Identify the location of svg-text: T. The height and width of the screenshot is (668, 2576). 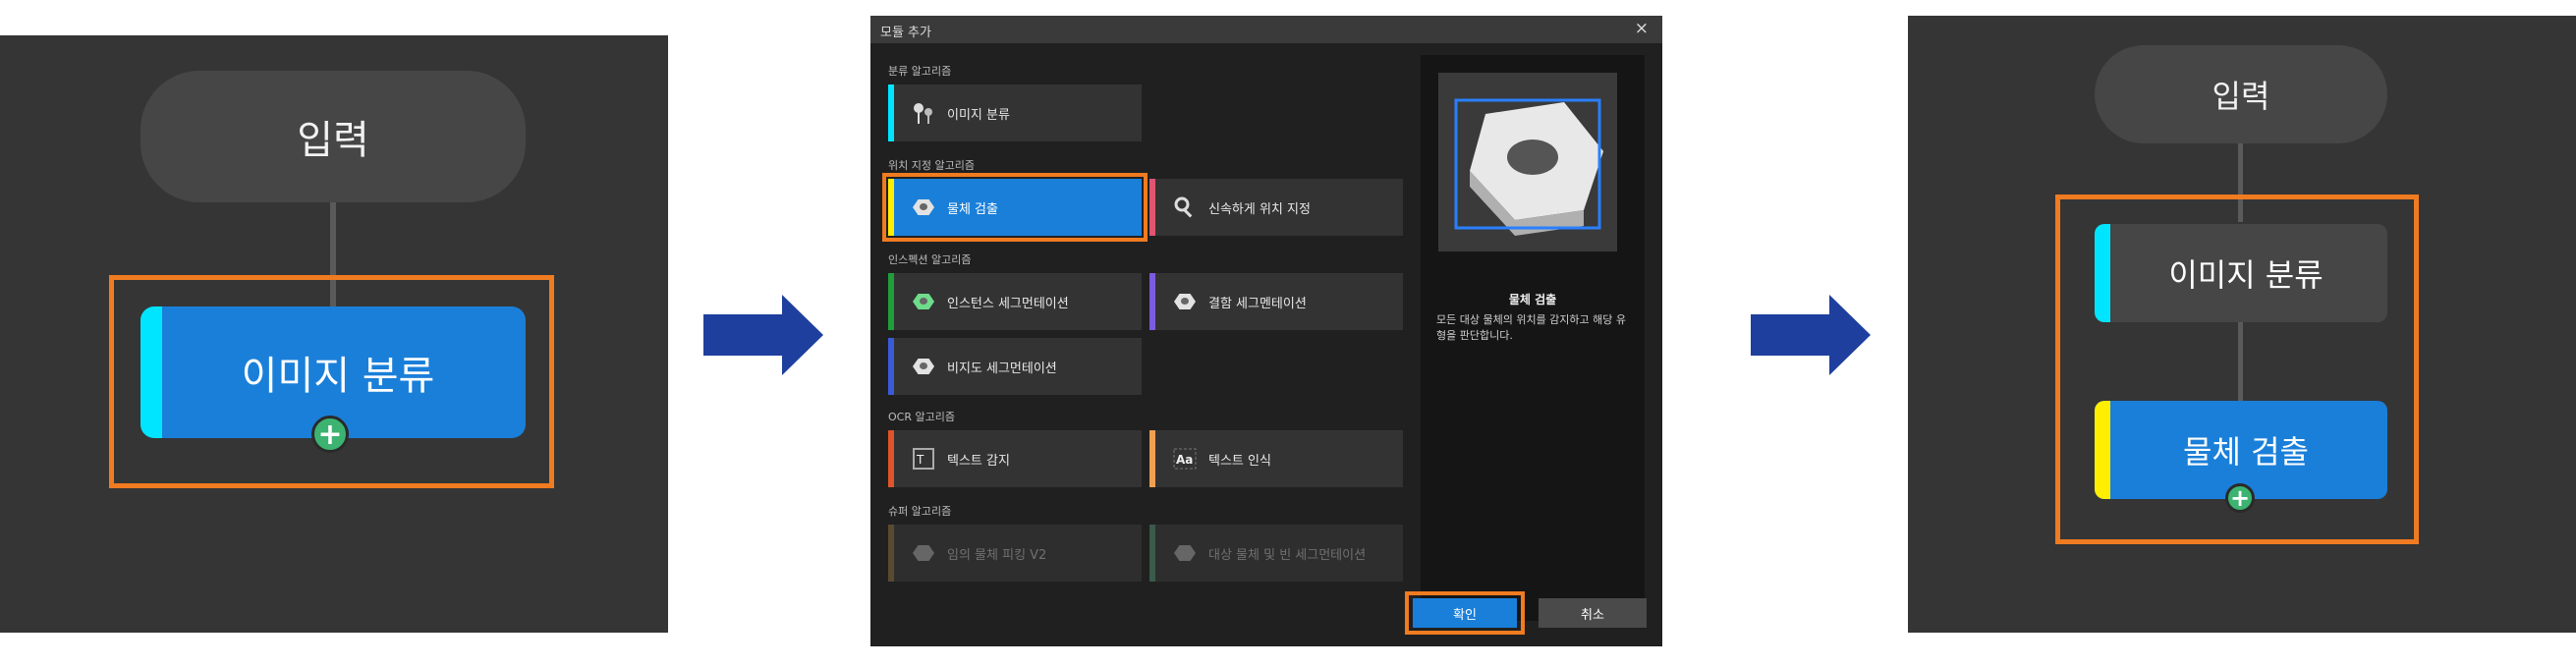
(920, 460).